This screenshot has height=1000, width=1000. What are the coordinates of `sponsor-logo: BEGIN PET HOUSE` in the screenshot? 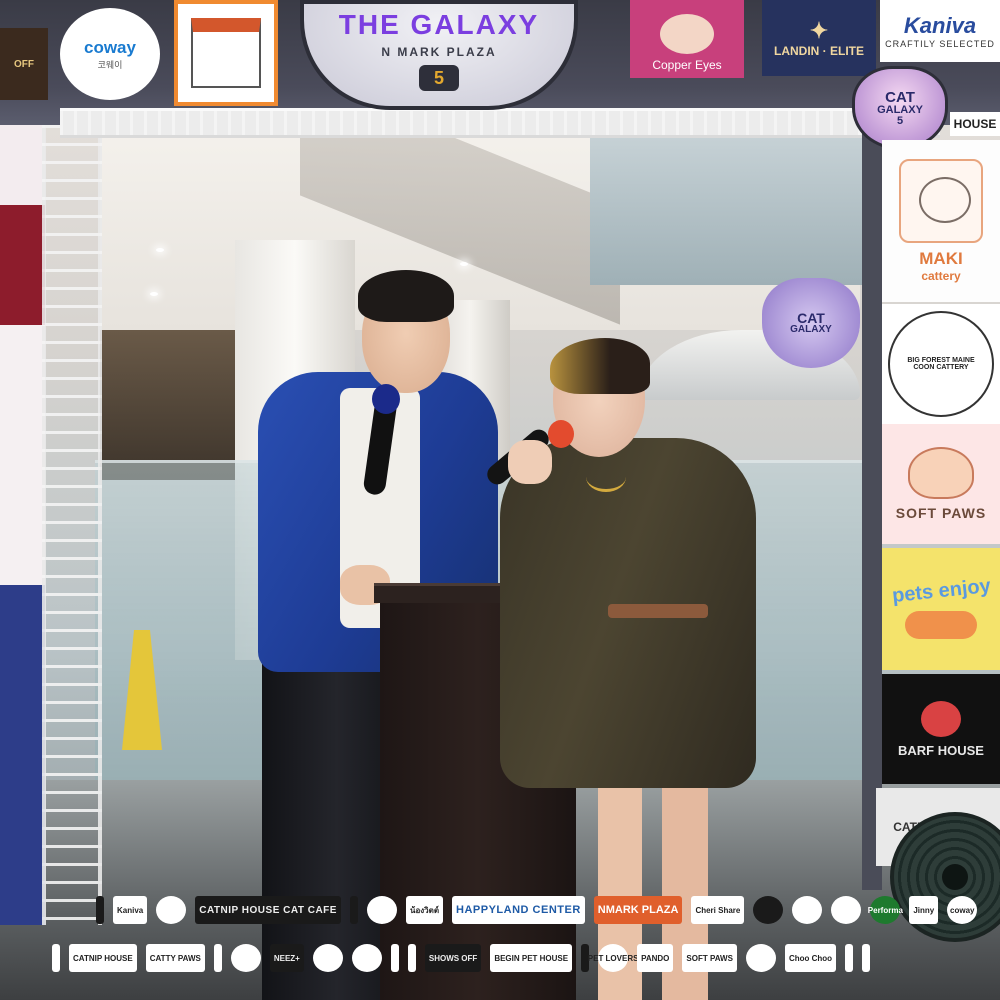 It's located at (531, 958).